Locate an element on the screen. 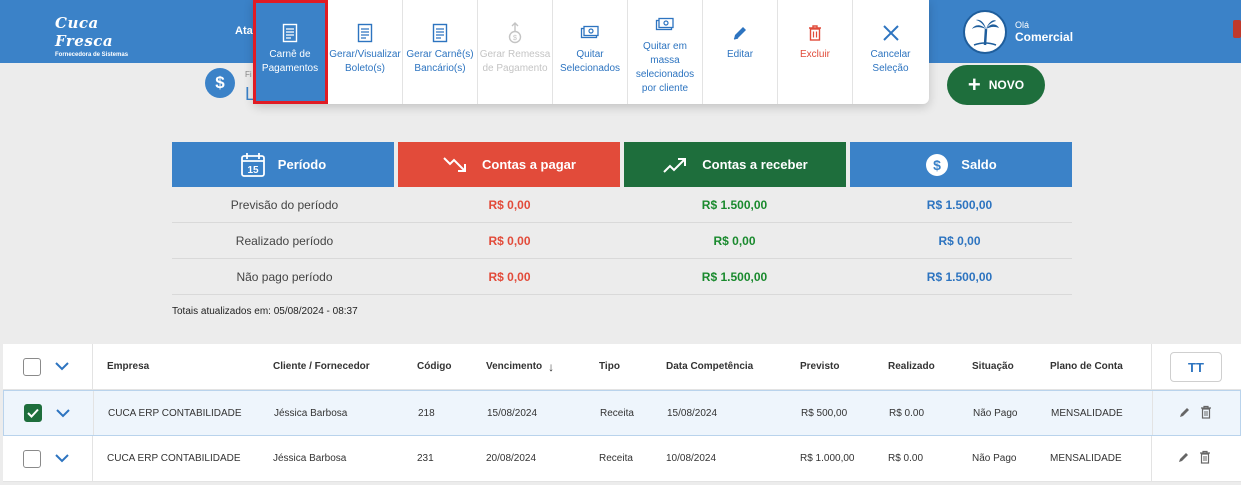  edit-button: Editar is located at coordinates (740, 52).